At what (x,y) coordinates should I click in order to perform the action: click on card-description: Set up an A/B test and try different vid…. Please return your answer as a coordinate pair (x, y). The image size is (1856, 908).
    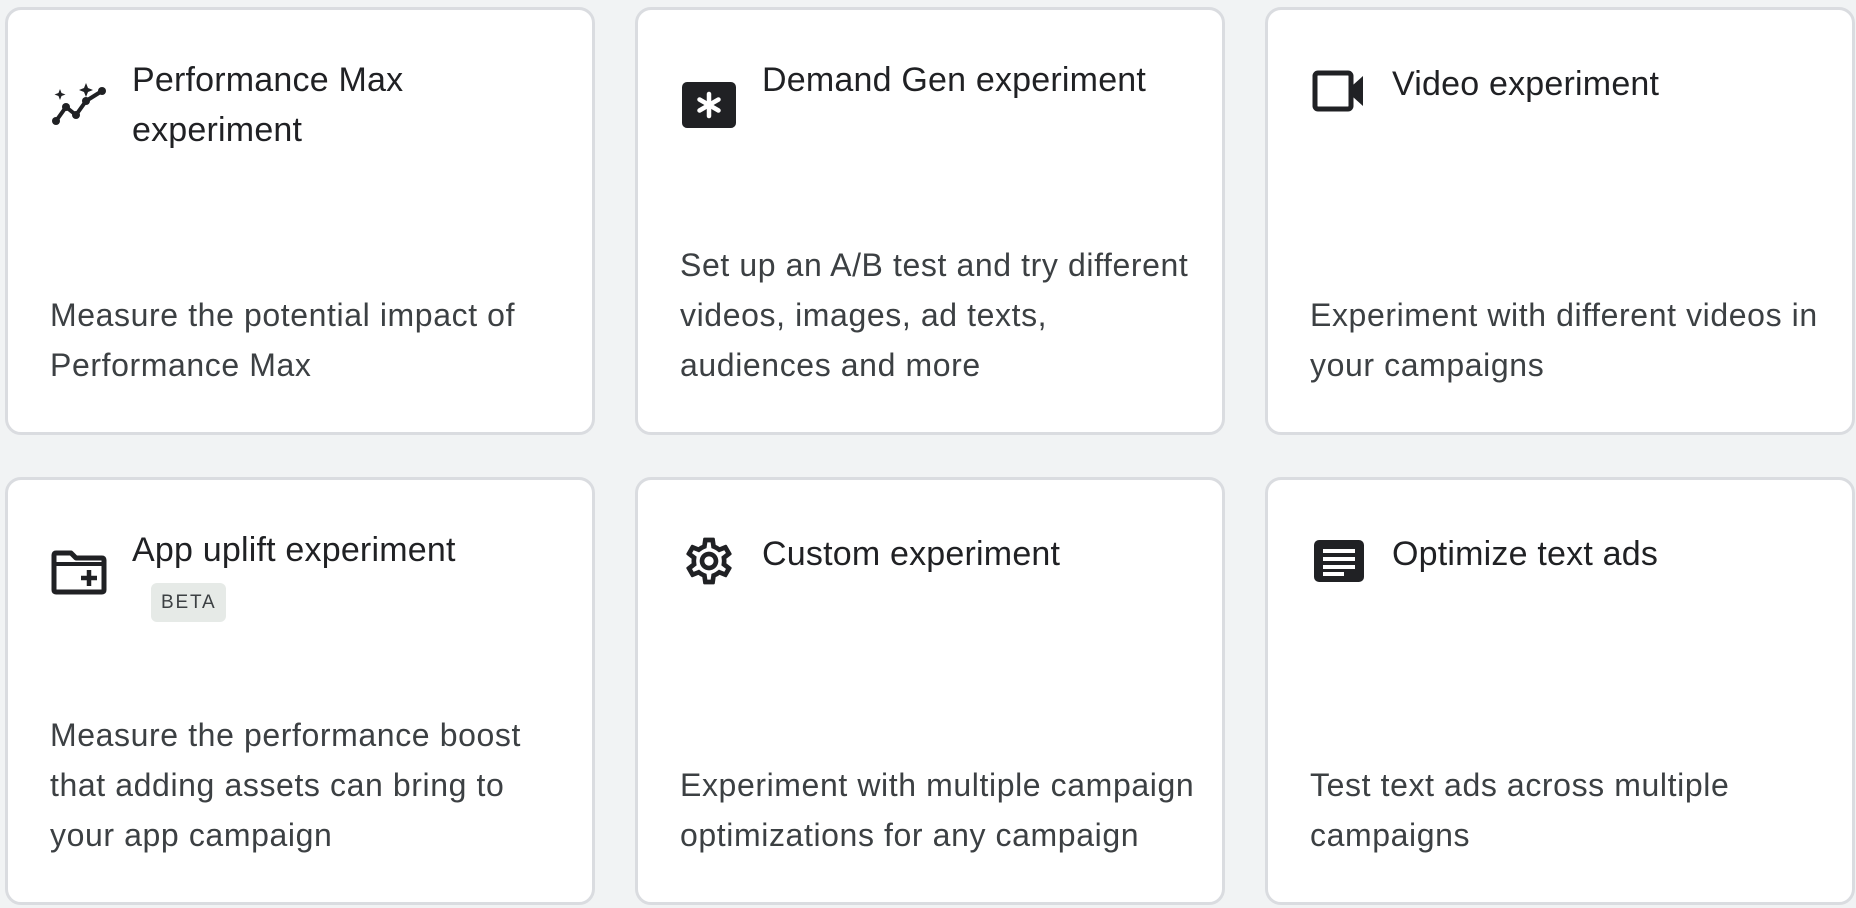
    Looking at the image, I should click on (934, 315).